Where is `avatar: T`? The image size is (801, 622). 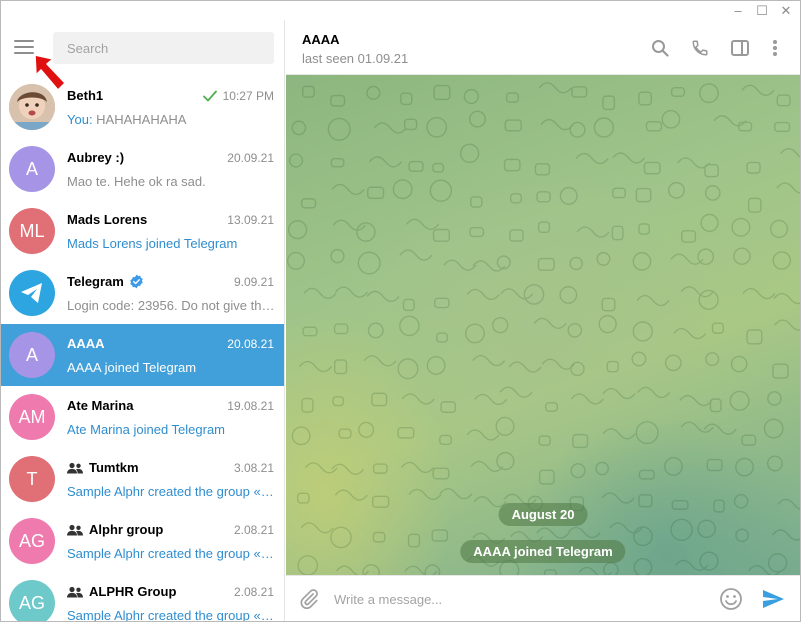
avatar: T is located at coordinates (32, 479).